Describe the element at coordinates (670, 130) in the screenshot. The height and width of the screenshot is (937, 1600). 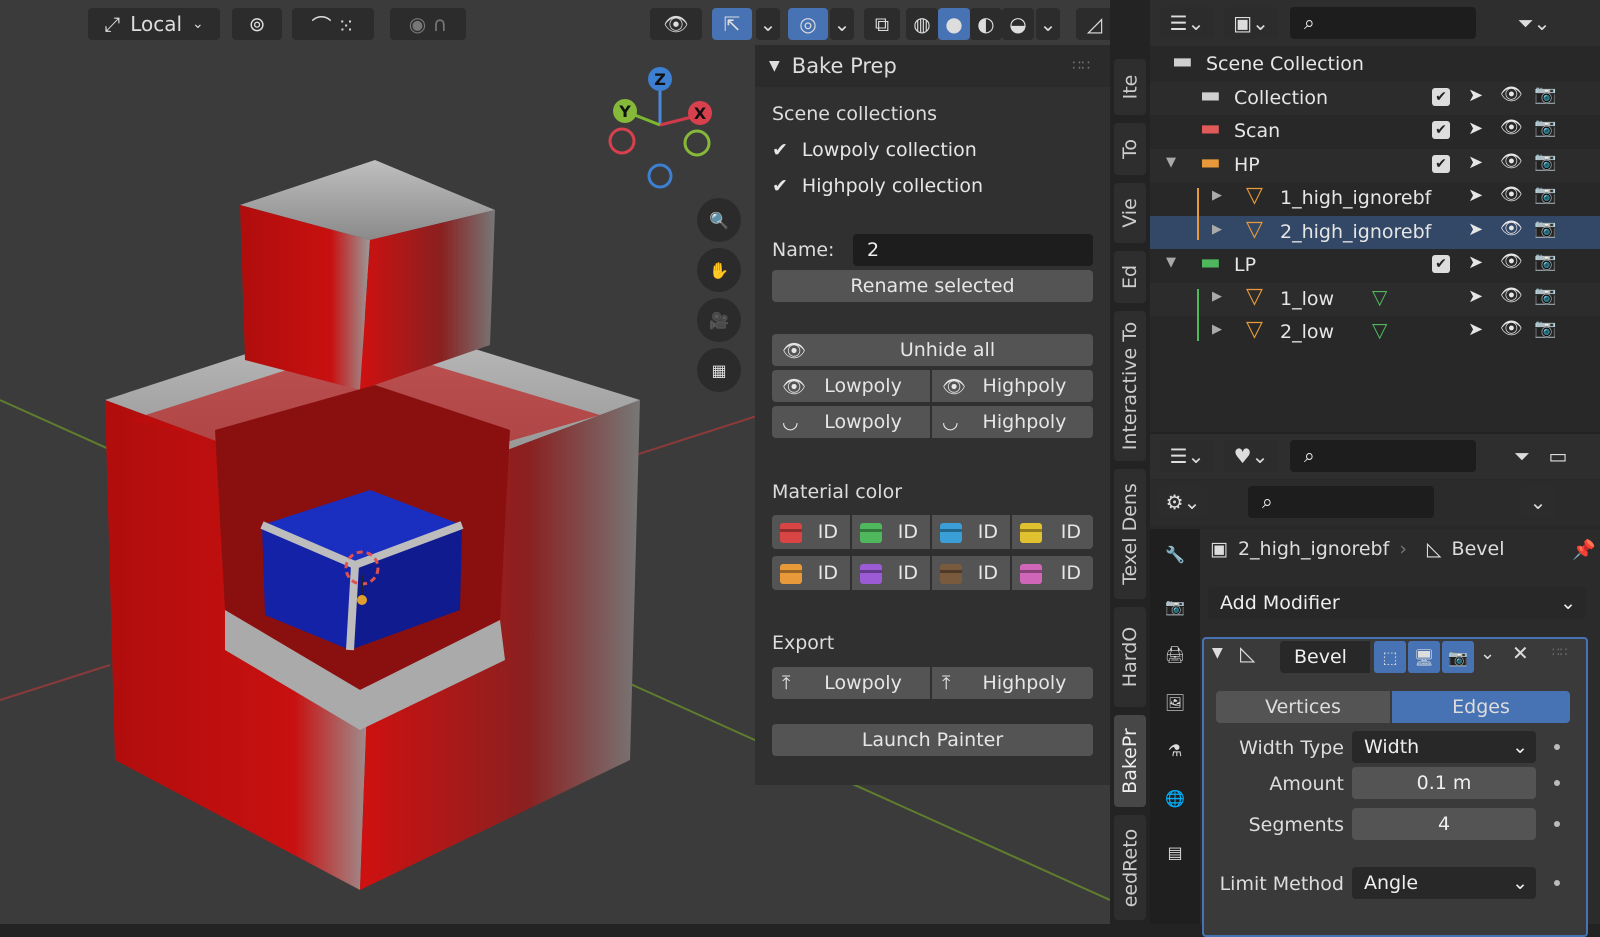
I see `navigation-gizmo: Z X Y` at that location.